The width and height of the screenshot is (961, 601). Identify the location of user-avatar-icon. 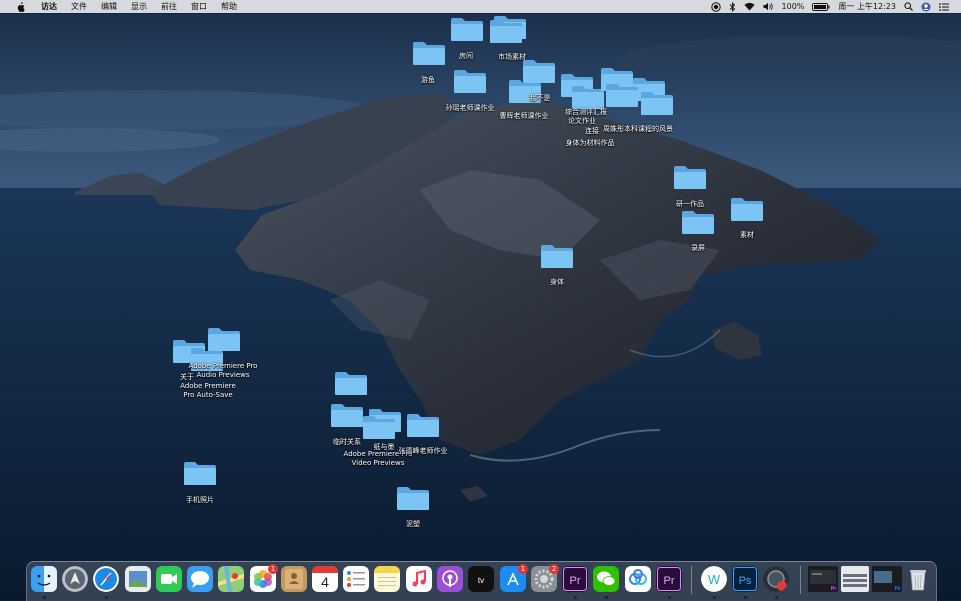
(926, 7).